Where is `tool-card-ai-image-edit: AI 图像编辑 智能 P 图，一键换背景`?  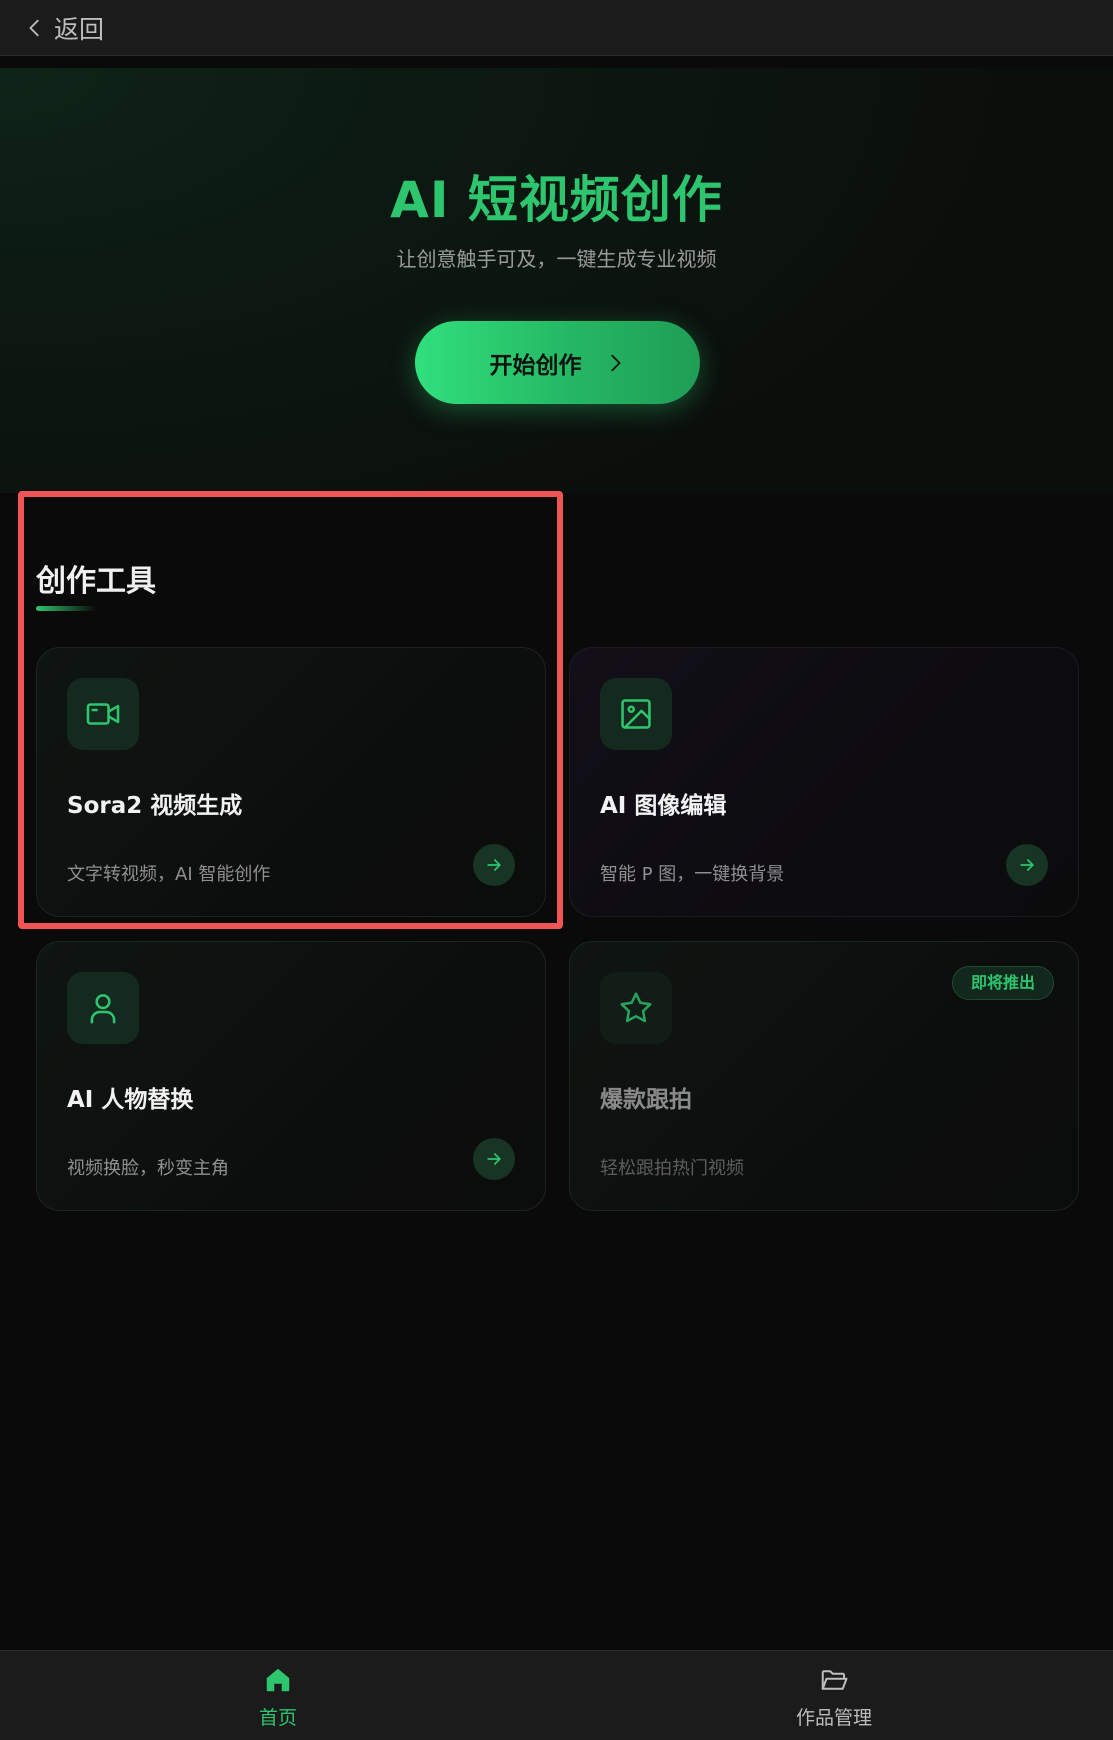
tool-card-ai-image-edit: AI 图像编辑 智能 P 图，一键换背景 is located at coordinates (824, 782).